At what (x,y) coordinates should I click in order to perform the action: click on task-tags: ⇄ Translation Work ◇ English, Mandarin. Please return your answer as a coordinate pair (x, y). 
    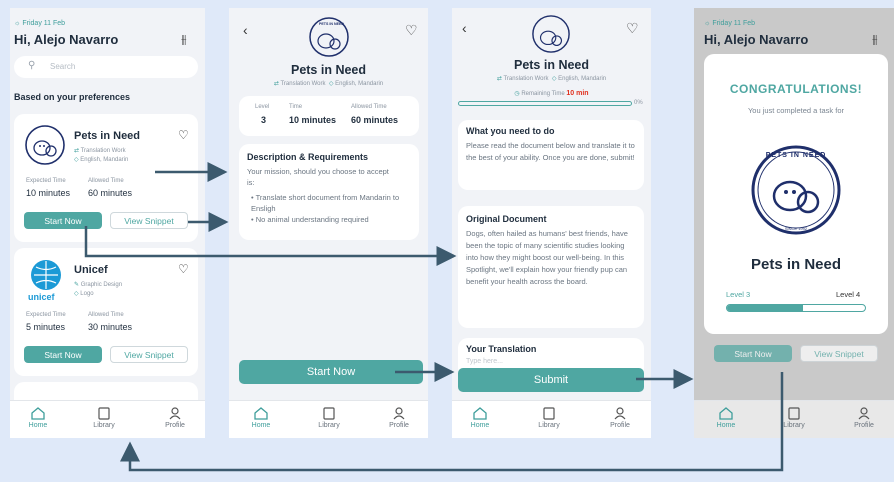
    Looking at the image, I should click on (551, 78).